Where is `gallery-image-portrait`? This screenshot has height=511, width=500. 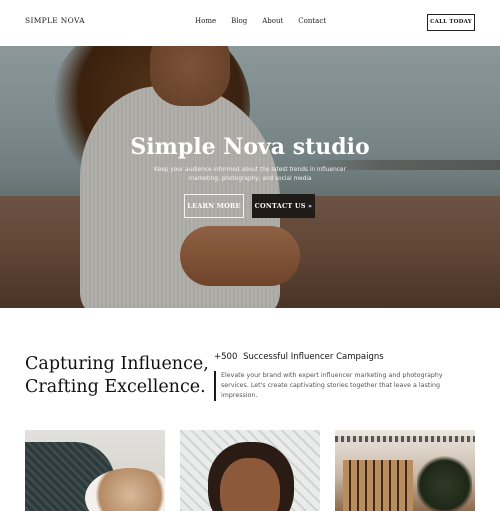 gallery-image-portrait is located at coordinates (250, 470).